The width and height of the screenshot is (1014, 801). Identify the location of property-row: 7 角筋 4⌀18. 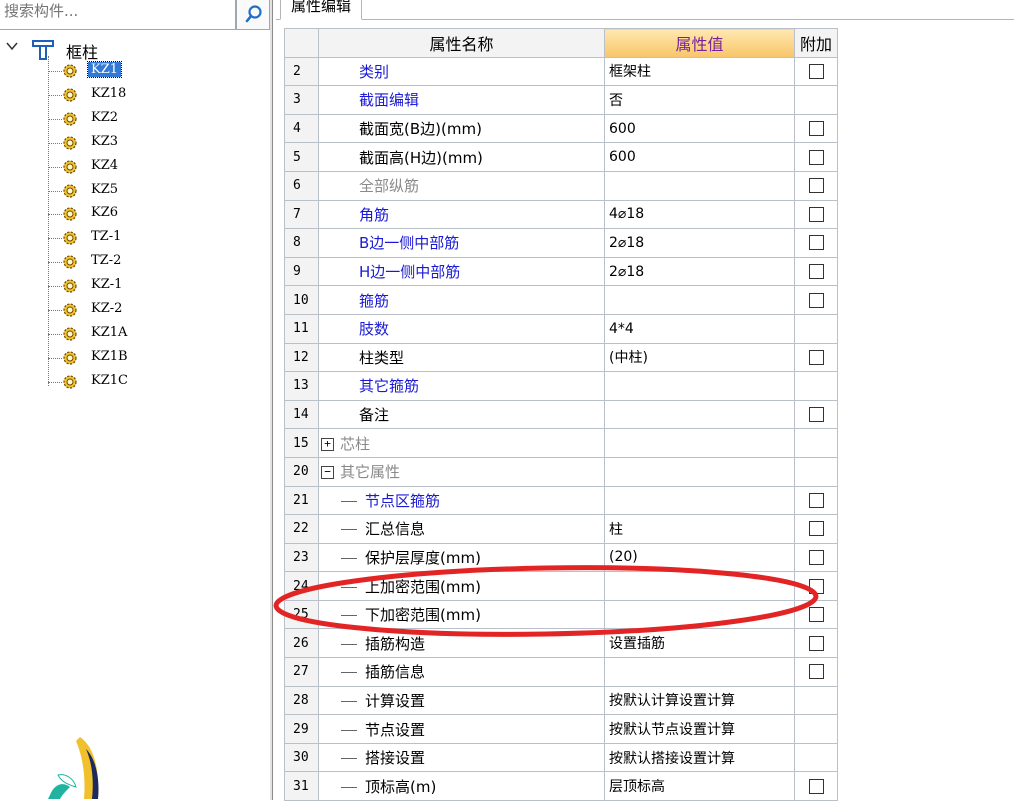
(561, 214).